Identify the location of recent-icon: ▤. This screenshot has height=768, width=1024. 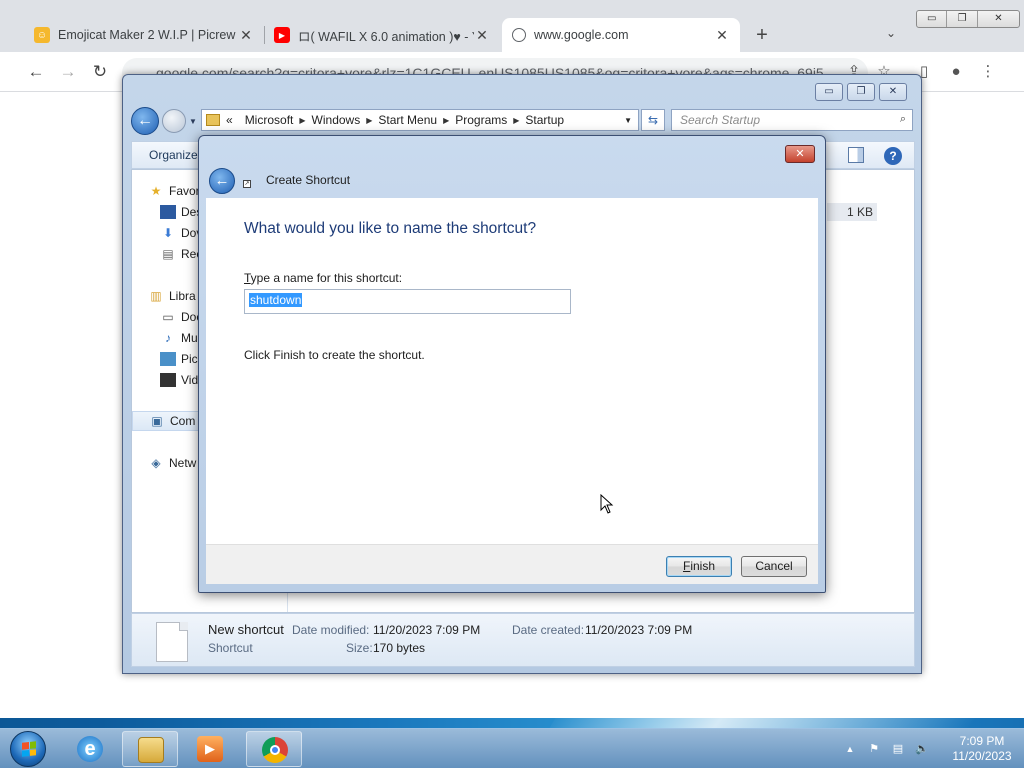
(168, 254).